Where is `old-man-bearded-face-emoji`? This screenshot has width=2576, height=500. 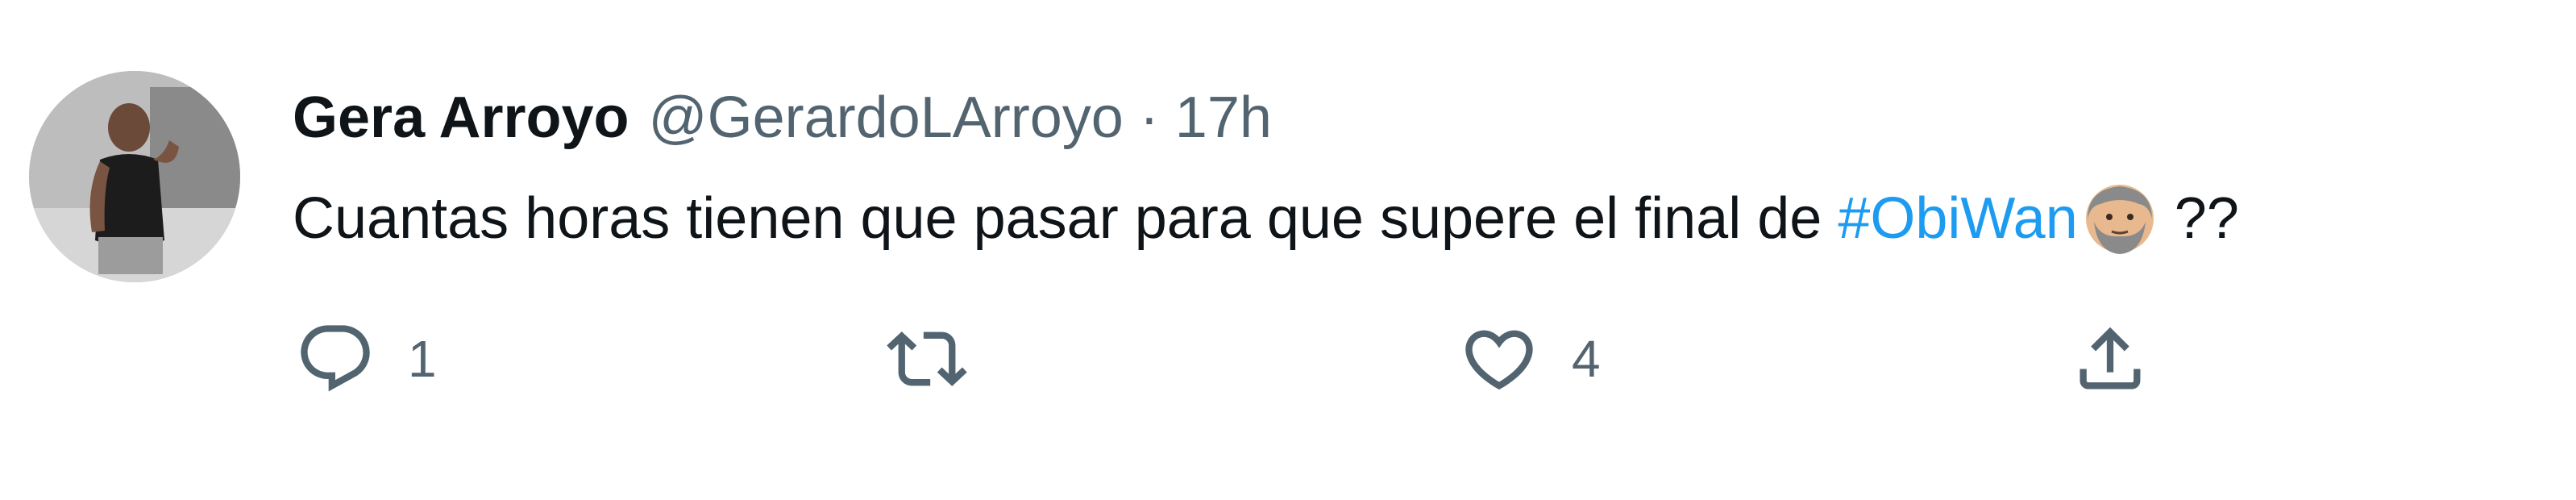
old-man-bearded-face-emoji is located at coordinates (2120, 218).